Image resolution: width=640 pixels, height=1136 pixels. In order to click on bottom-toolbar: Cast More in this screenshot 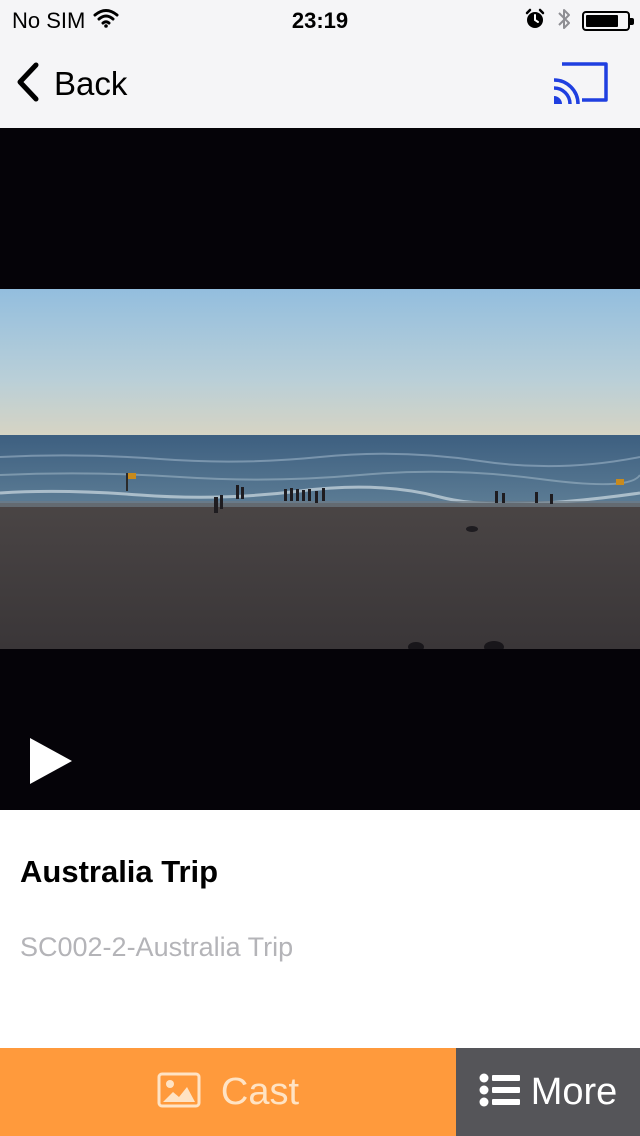, I will do `click(320, 1092)`.